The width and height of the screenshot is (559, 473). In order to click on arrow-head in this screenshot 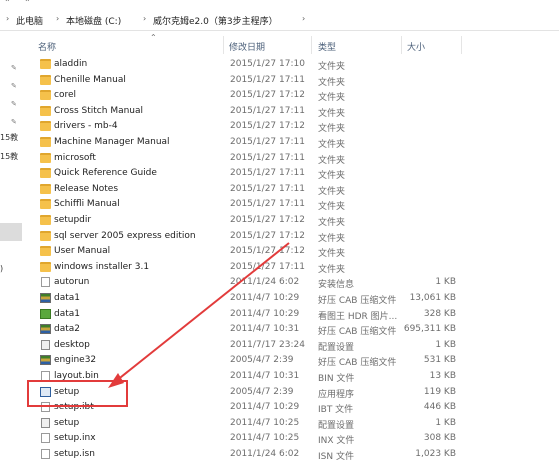, I will do `click(116, 380)`.